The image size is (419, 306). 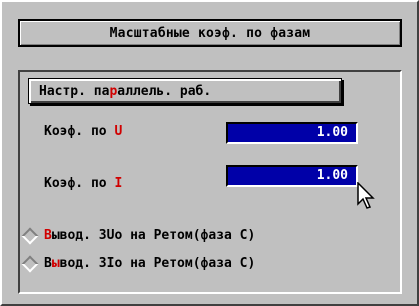 What do you see at coordinates (332, 175) in the screenshot?
I see `coef-i-value: 1.00` at bounding box center [332, 175].